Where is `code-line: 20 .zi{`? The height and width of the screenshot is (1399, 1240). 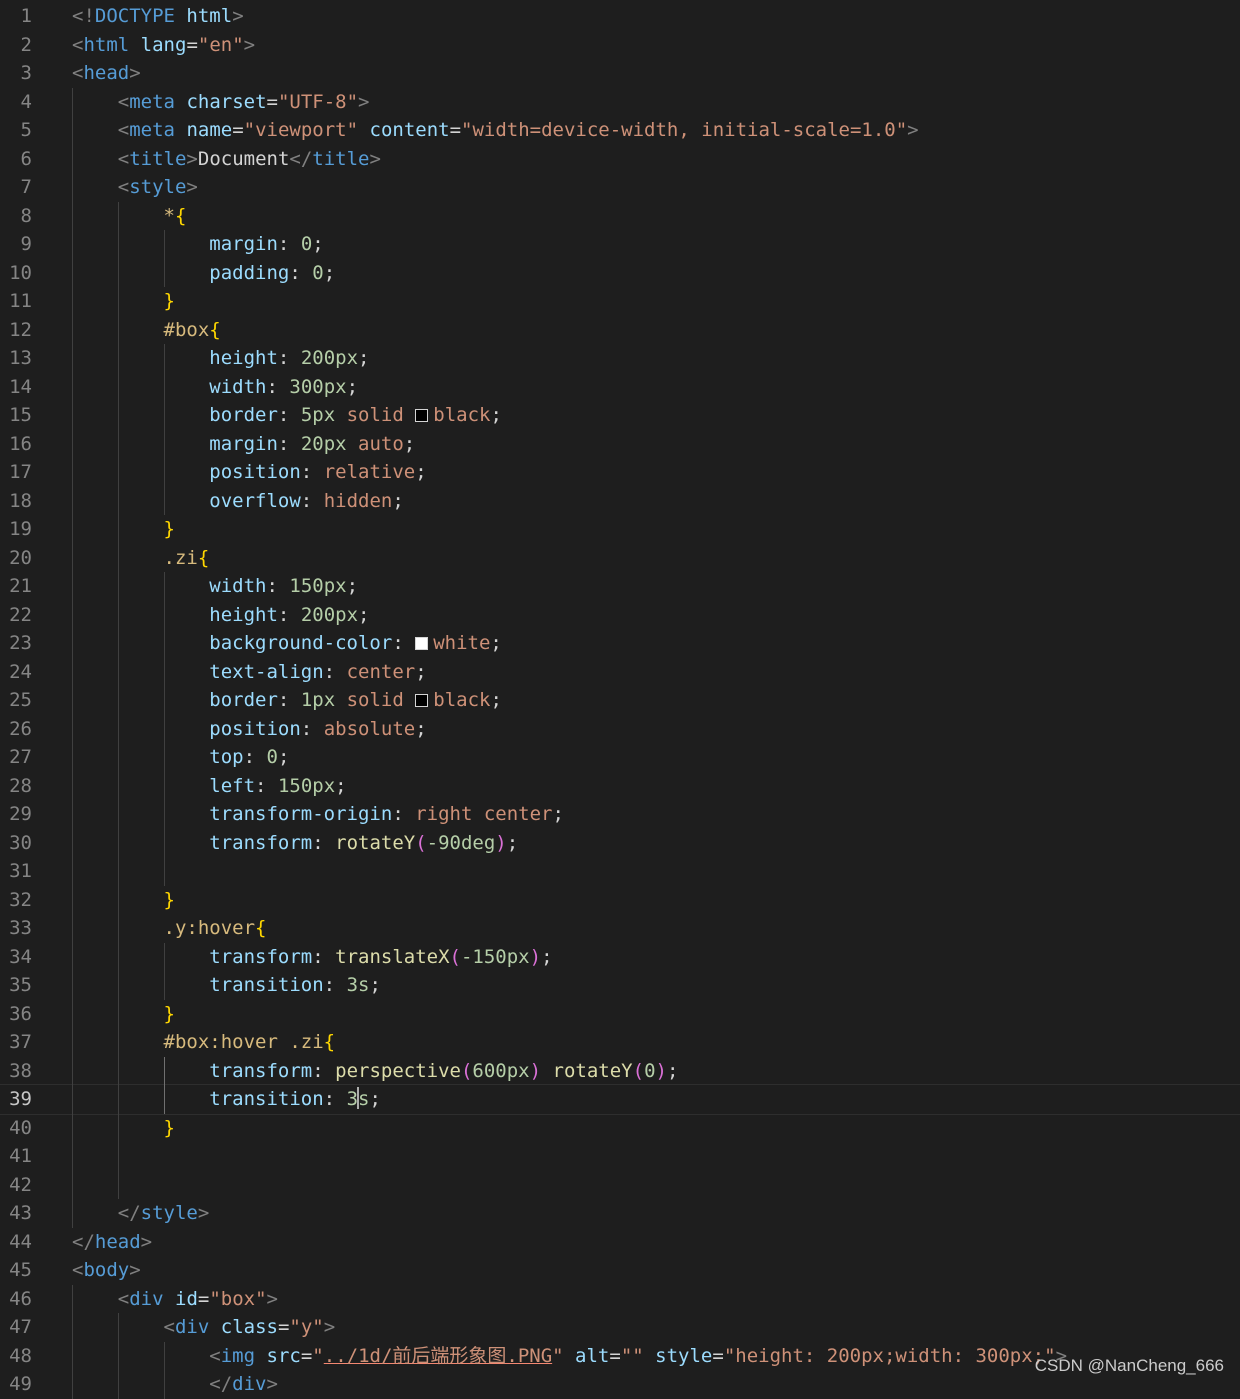
code-line: 20 .zi{ is located at coordinates (620, 558).